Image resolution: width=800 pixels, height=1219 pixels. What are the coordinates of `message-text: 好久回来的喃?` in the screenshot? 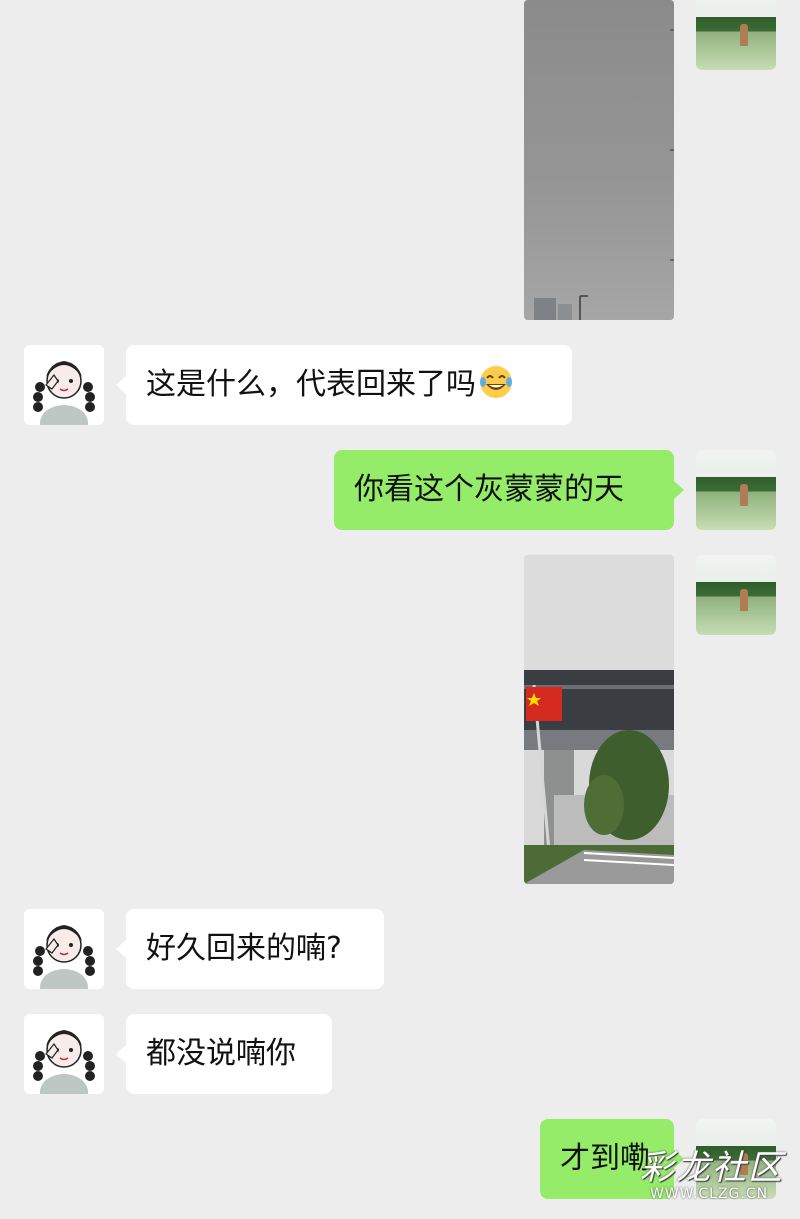 It's located at (244, 948).